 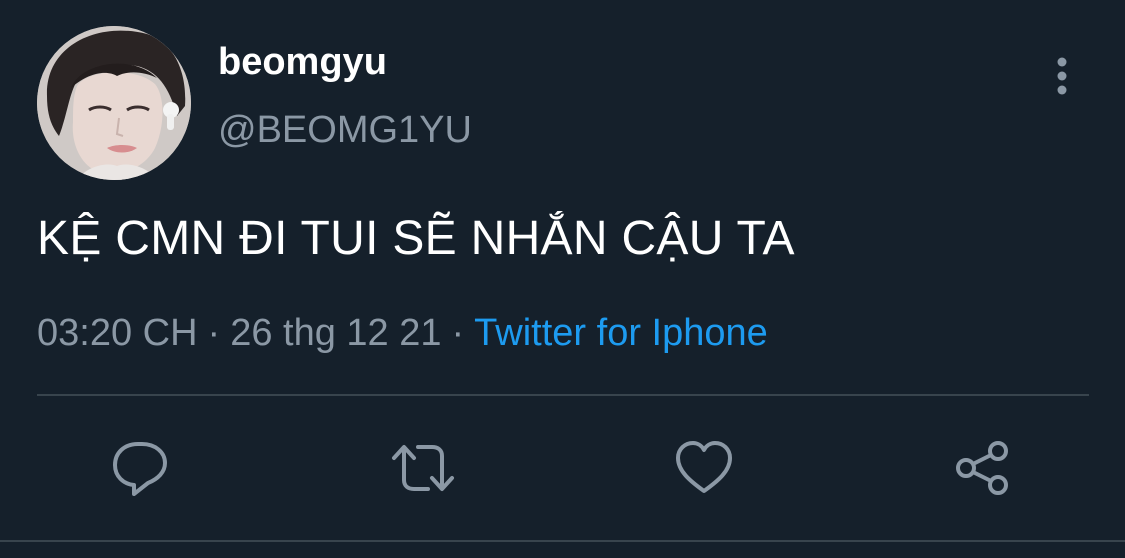 I want to click on divider, so click(x=563, y=395).